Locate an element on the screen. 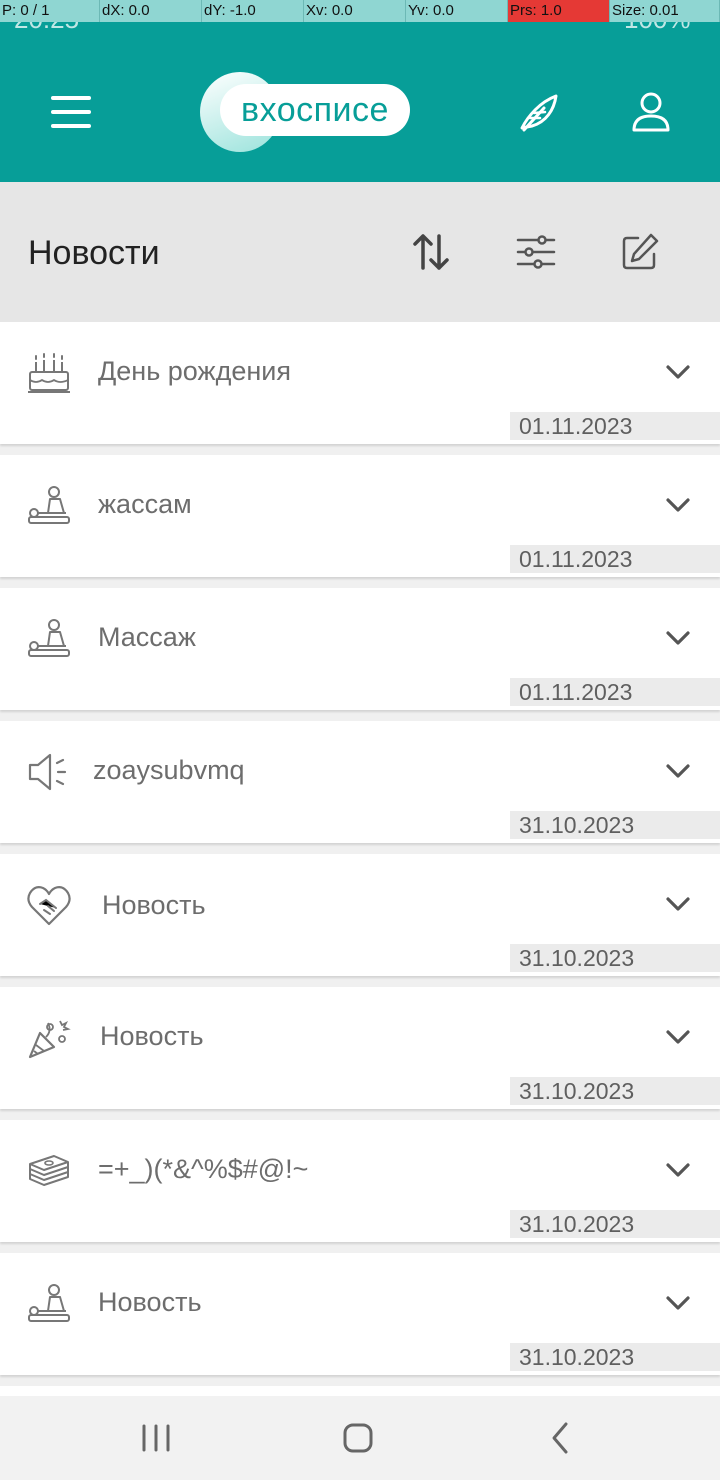  debug-pointer: P: 0 / 1 is located at coordinates (50, 11).